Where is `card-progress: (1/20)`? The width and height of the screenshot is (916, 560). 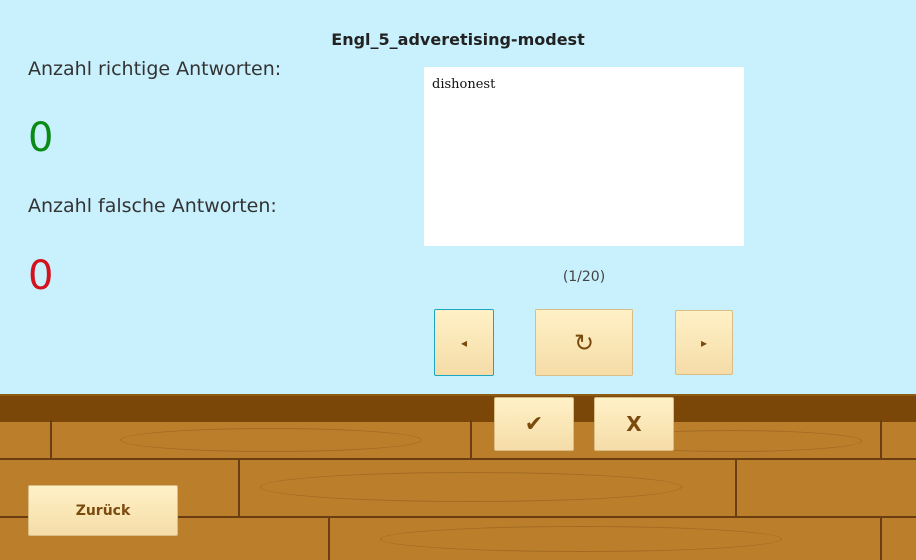 card-progress: (1/20) is located at coordinates (584, 277).